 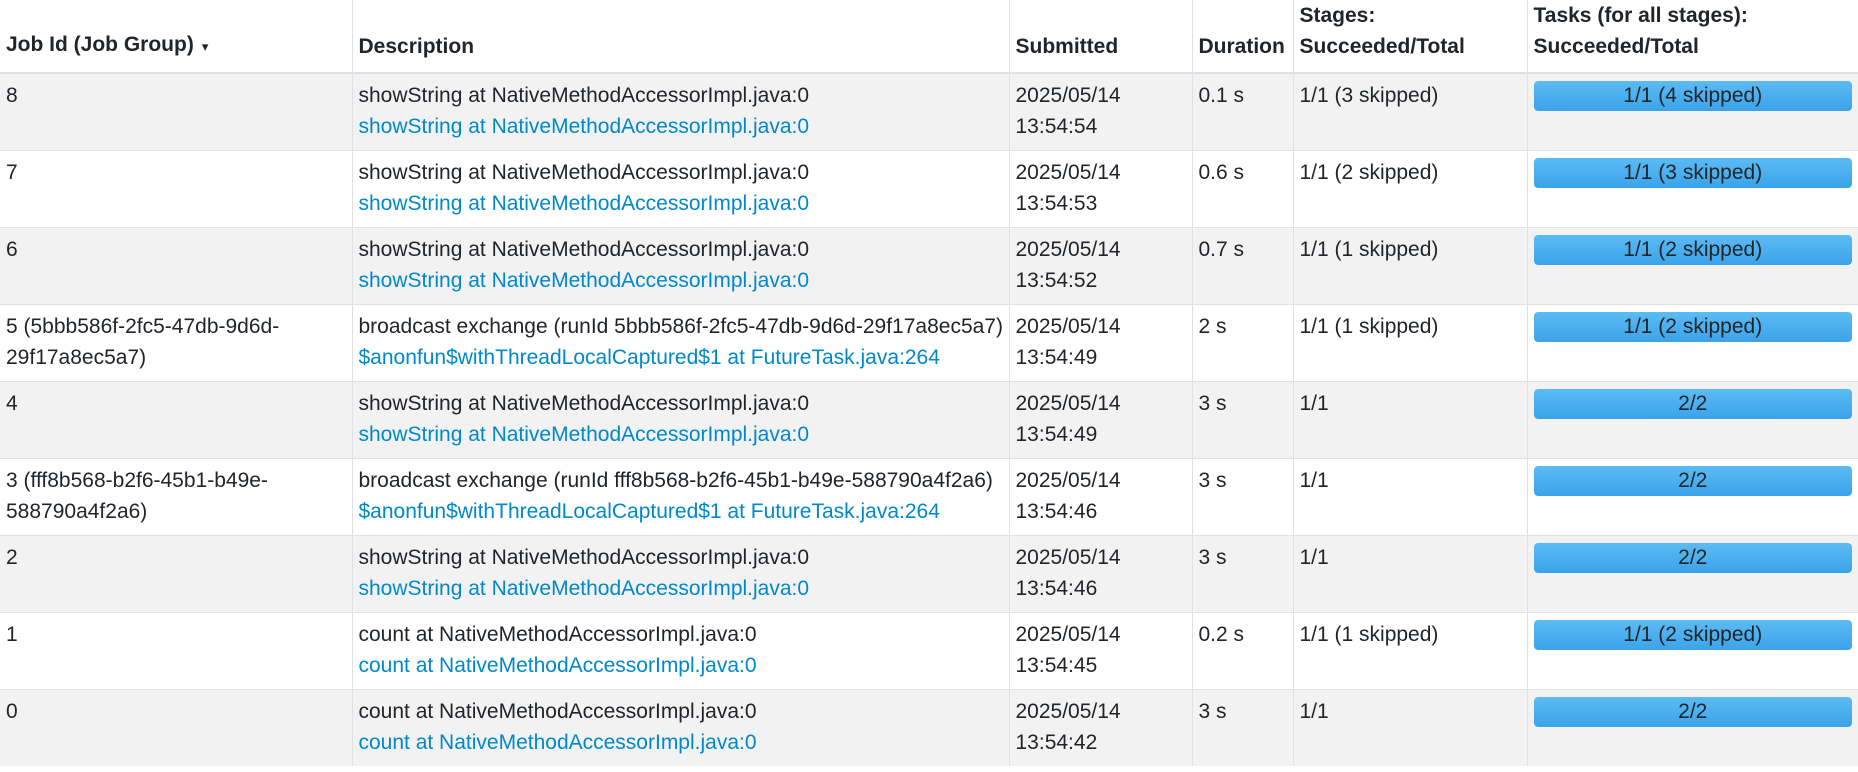 What do you see at coordinates (681, 37) in the screenshot?
I see `column-header-description: Description` at bounding box center [681, 37].